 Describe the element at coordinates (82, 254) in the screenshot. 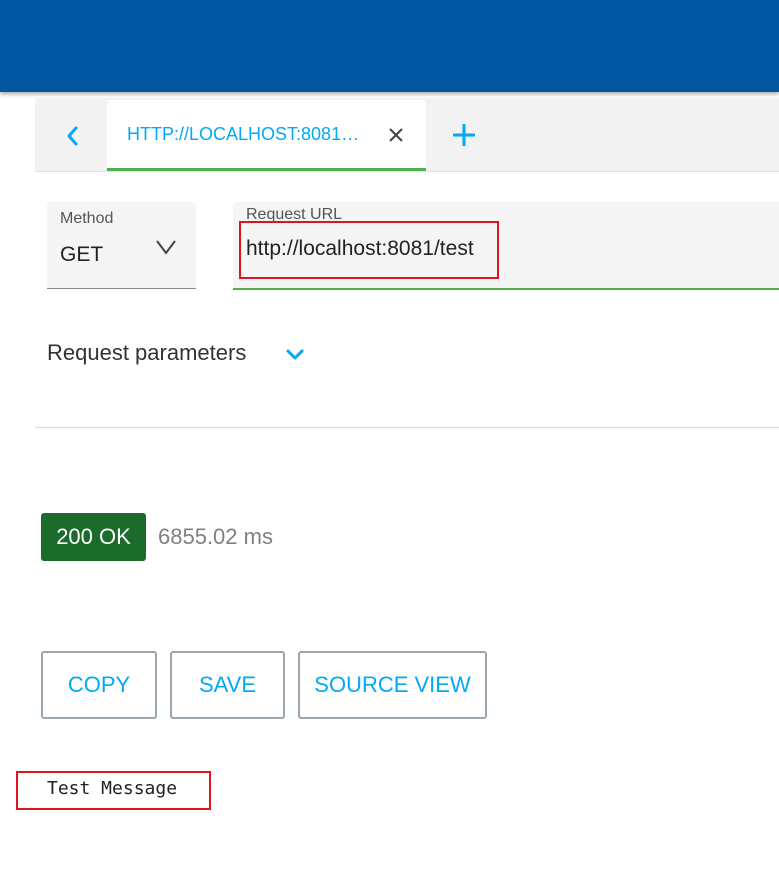

I see `method-selected-value: GET` at that location.